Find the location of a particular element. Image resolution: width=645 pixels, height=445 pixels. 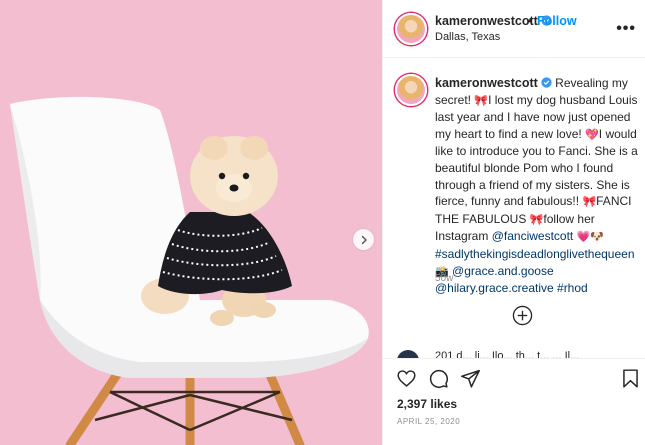

post-date: APRIL 25, 2020 is located at coordinates (429, 421).